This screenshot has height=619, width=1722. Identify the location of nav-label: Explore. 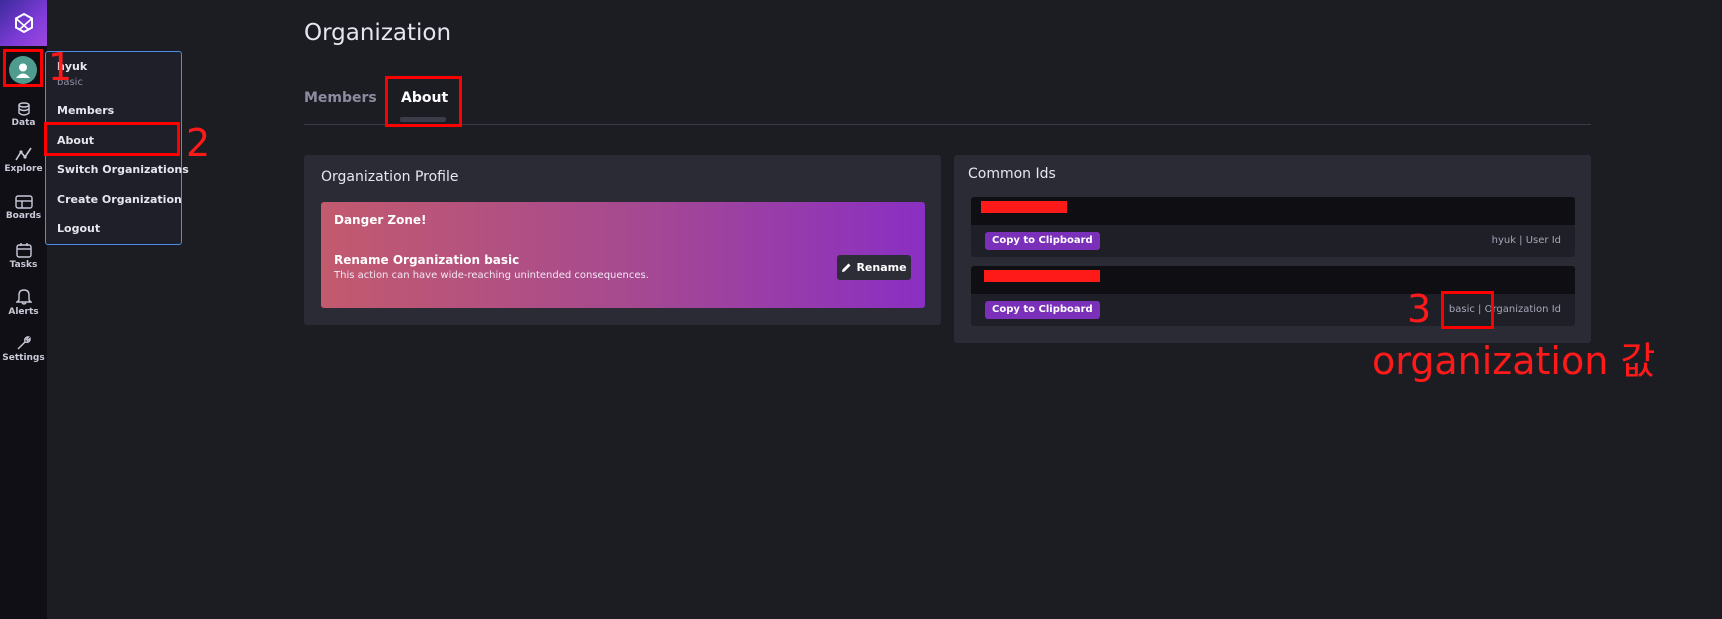
(23, 169).